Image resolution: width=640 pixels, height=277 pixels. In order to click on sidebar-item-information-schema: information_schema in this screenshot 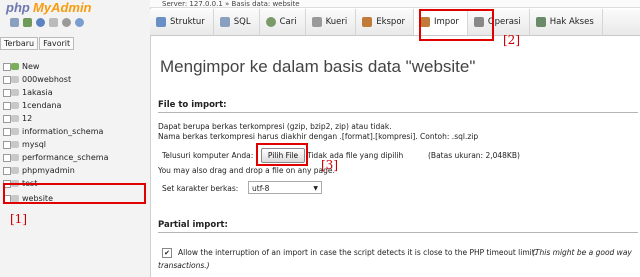, I will do `click(75, 131)`.